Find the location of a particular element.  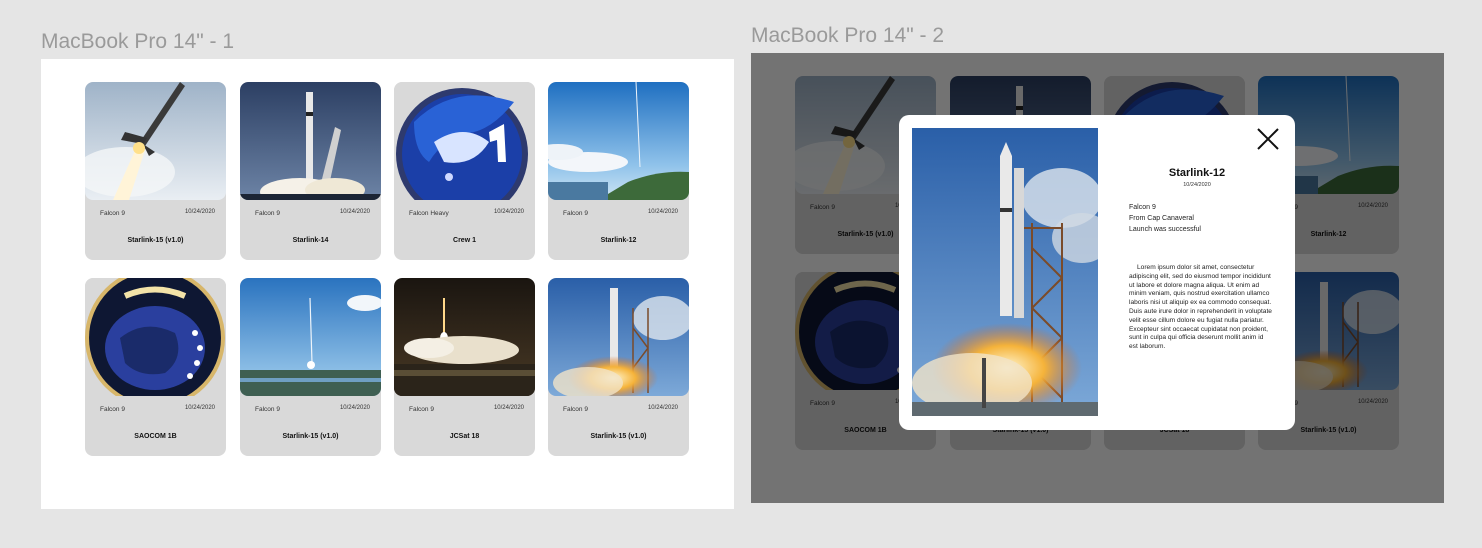

launch-card: Falcon 9 10/24/2020 Starlink-14 is located at coordinates (310, 171).